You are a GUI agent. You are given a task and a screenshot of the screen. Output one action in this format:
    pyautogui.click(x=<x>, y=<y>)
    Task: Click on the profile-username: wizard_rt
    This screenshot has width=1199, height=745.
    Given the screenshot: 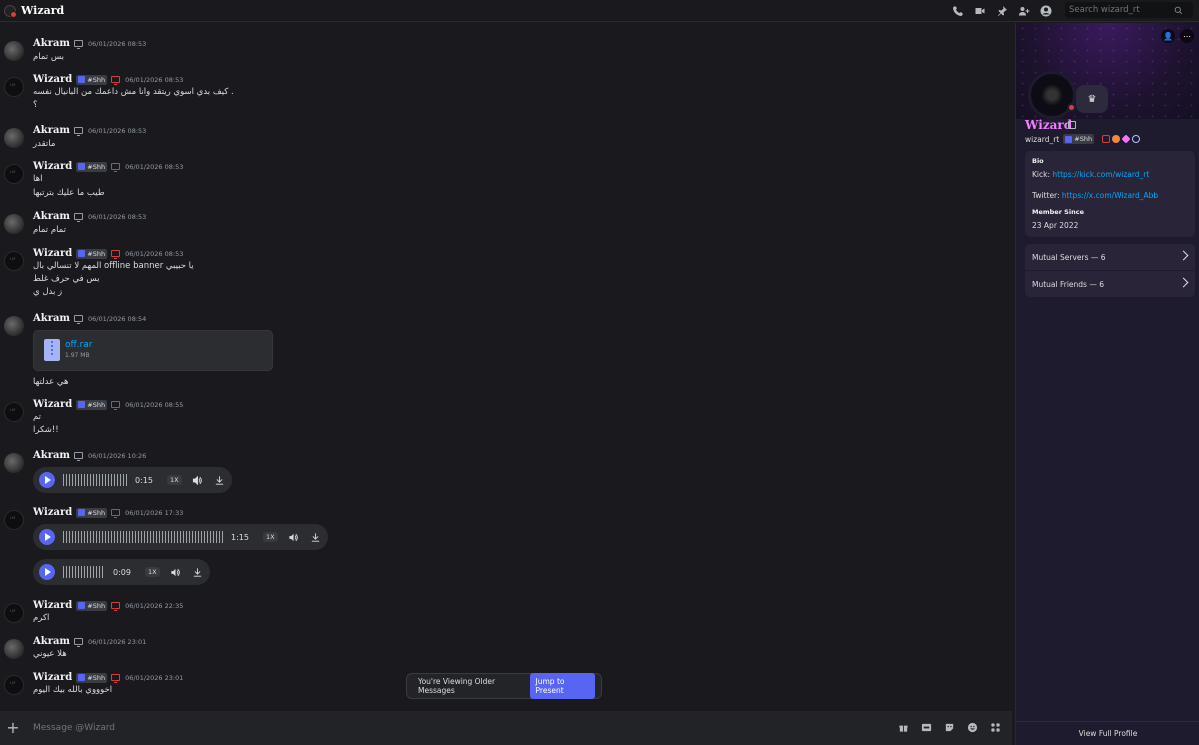 What is the action you would take?
    pyautogui.click(x=1042, y=139)
    